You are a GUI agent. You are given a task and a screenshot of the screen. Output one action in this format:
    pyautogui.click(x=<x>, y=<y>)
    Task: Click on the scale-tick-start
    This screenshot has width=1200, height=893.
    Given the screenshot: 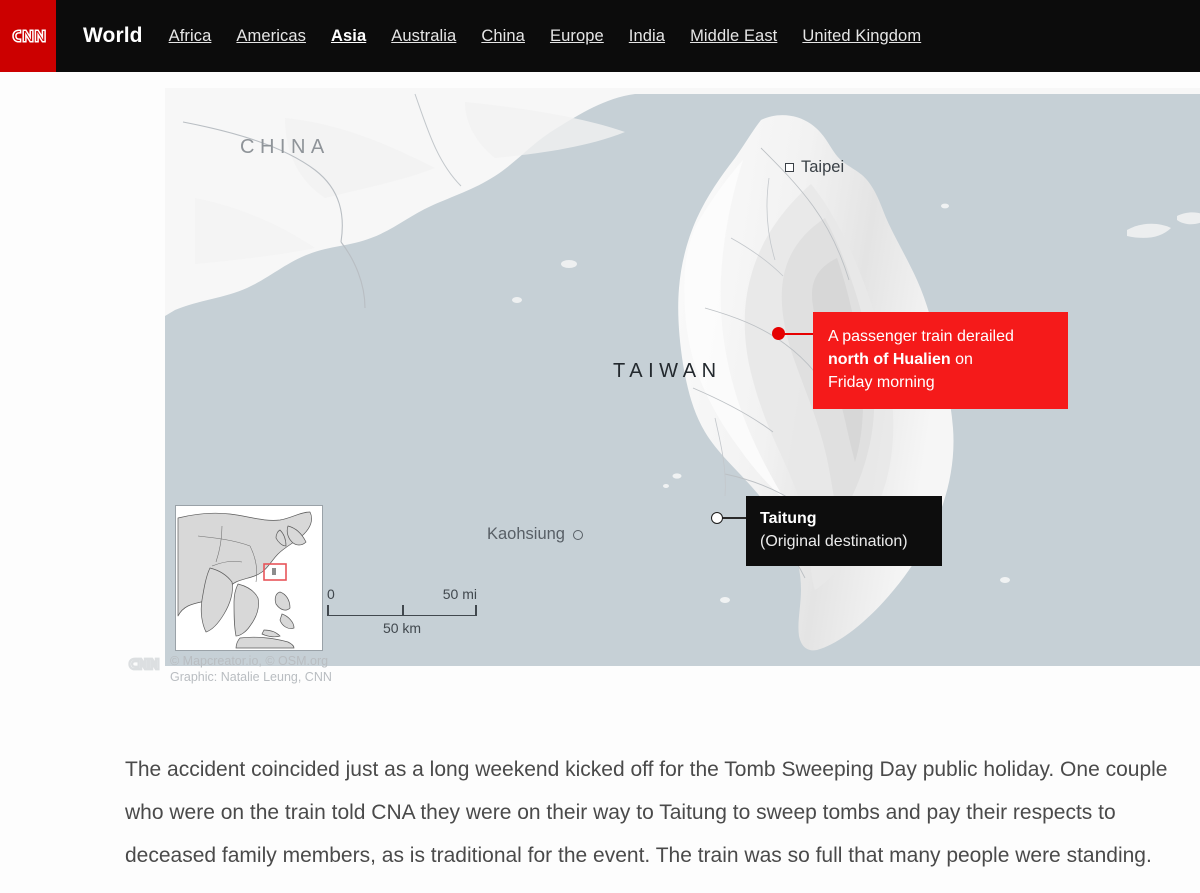 What is the action you would take?
    pyautogui.click(x=328, y=610)
    